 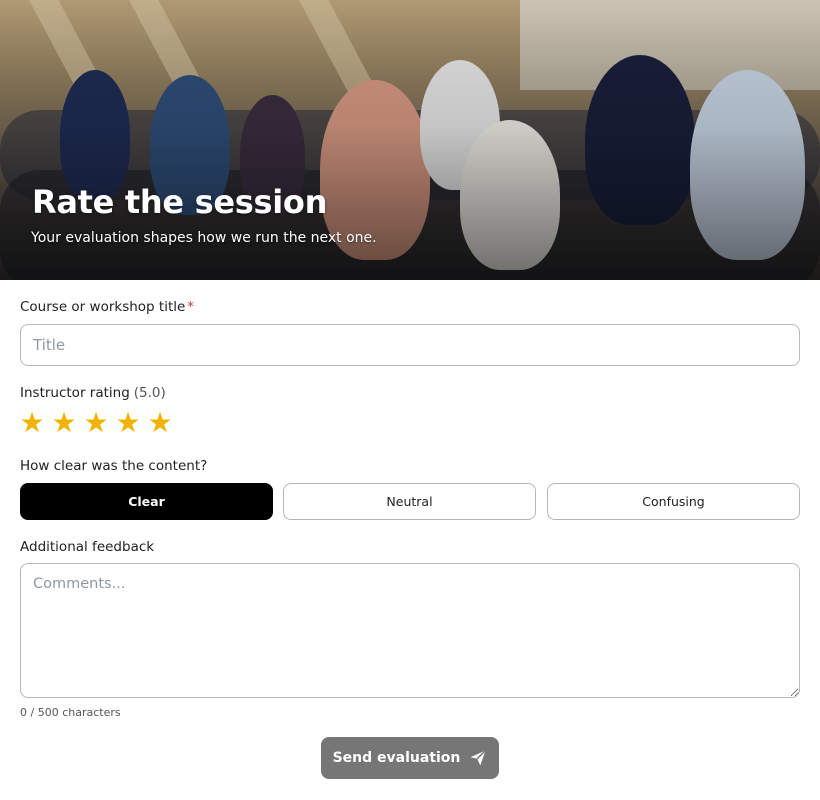 I want to click on paper-plane-icon, so click(x=478, y=757).